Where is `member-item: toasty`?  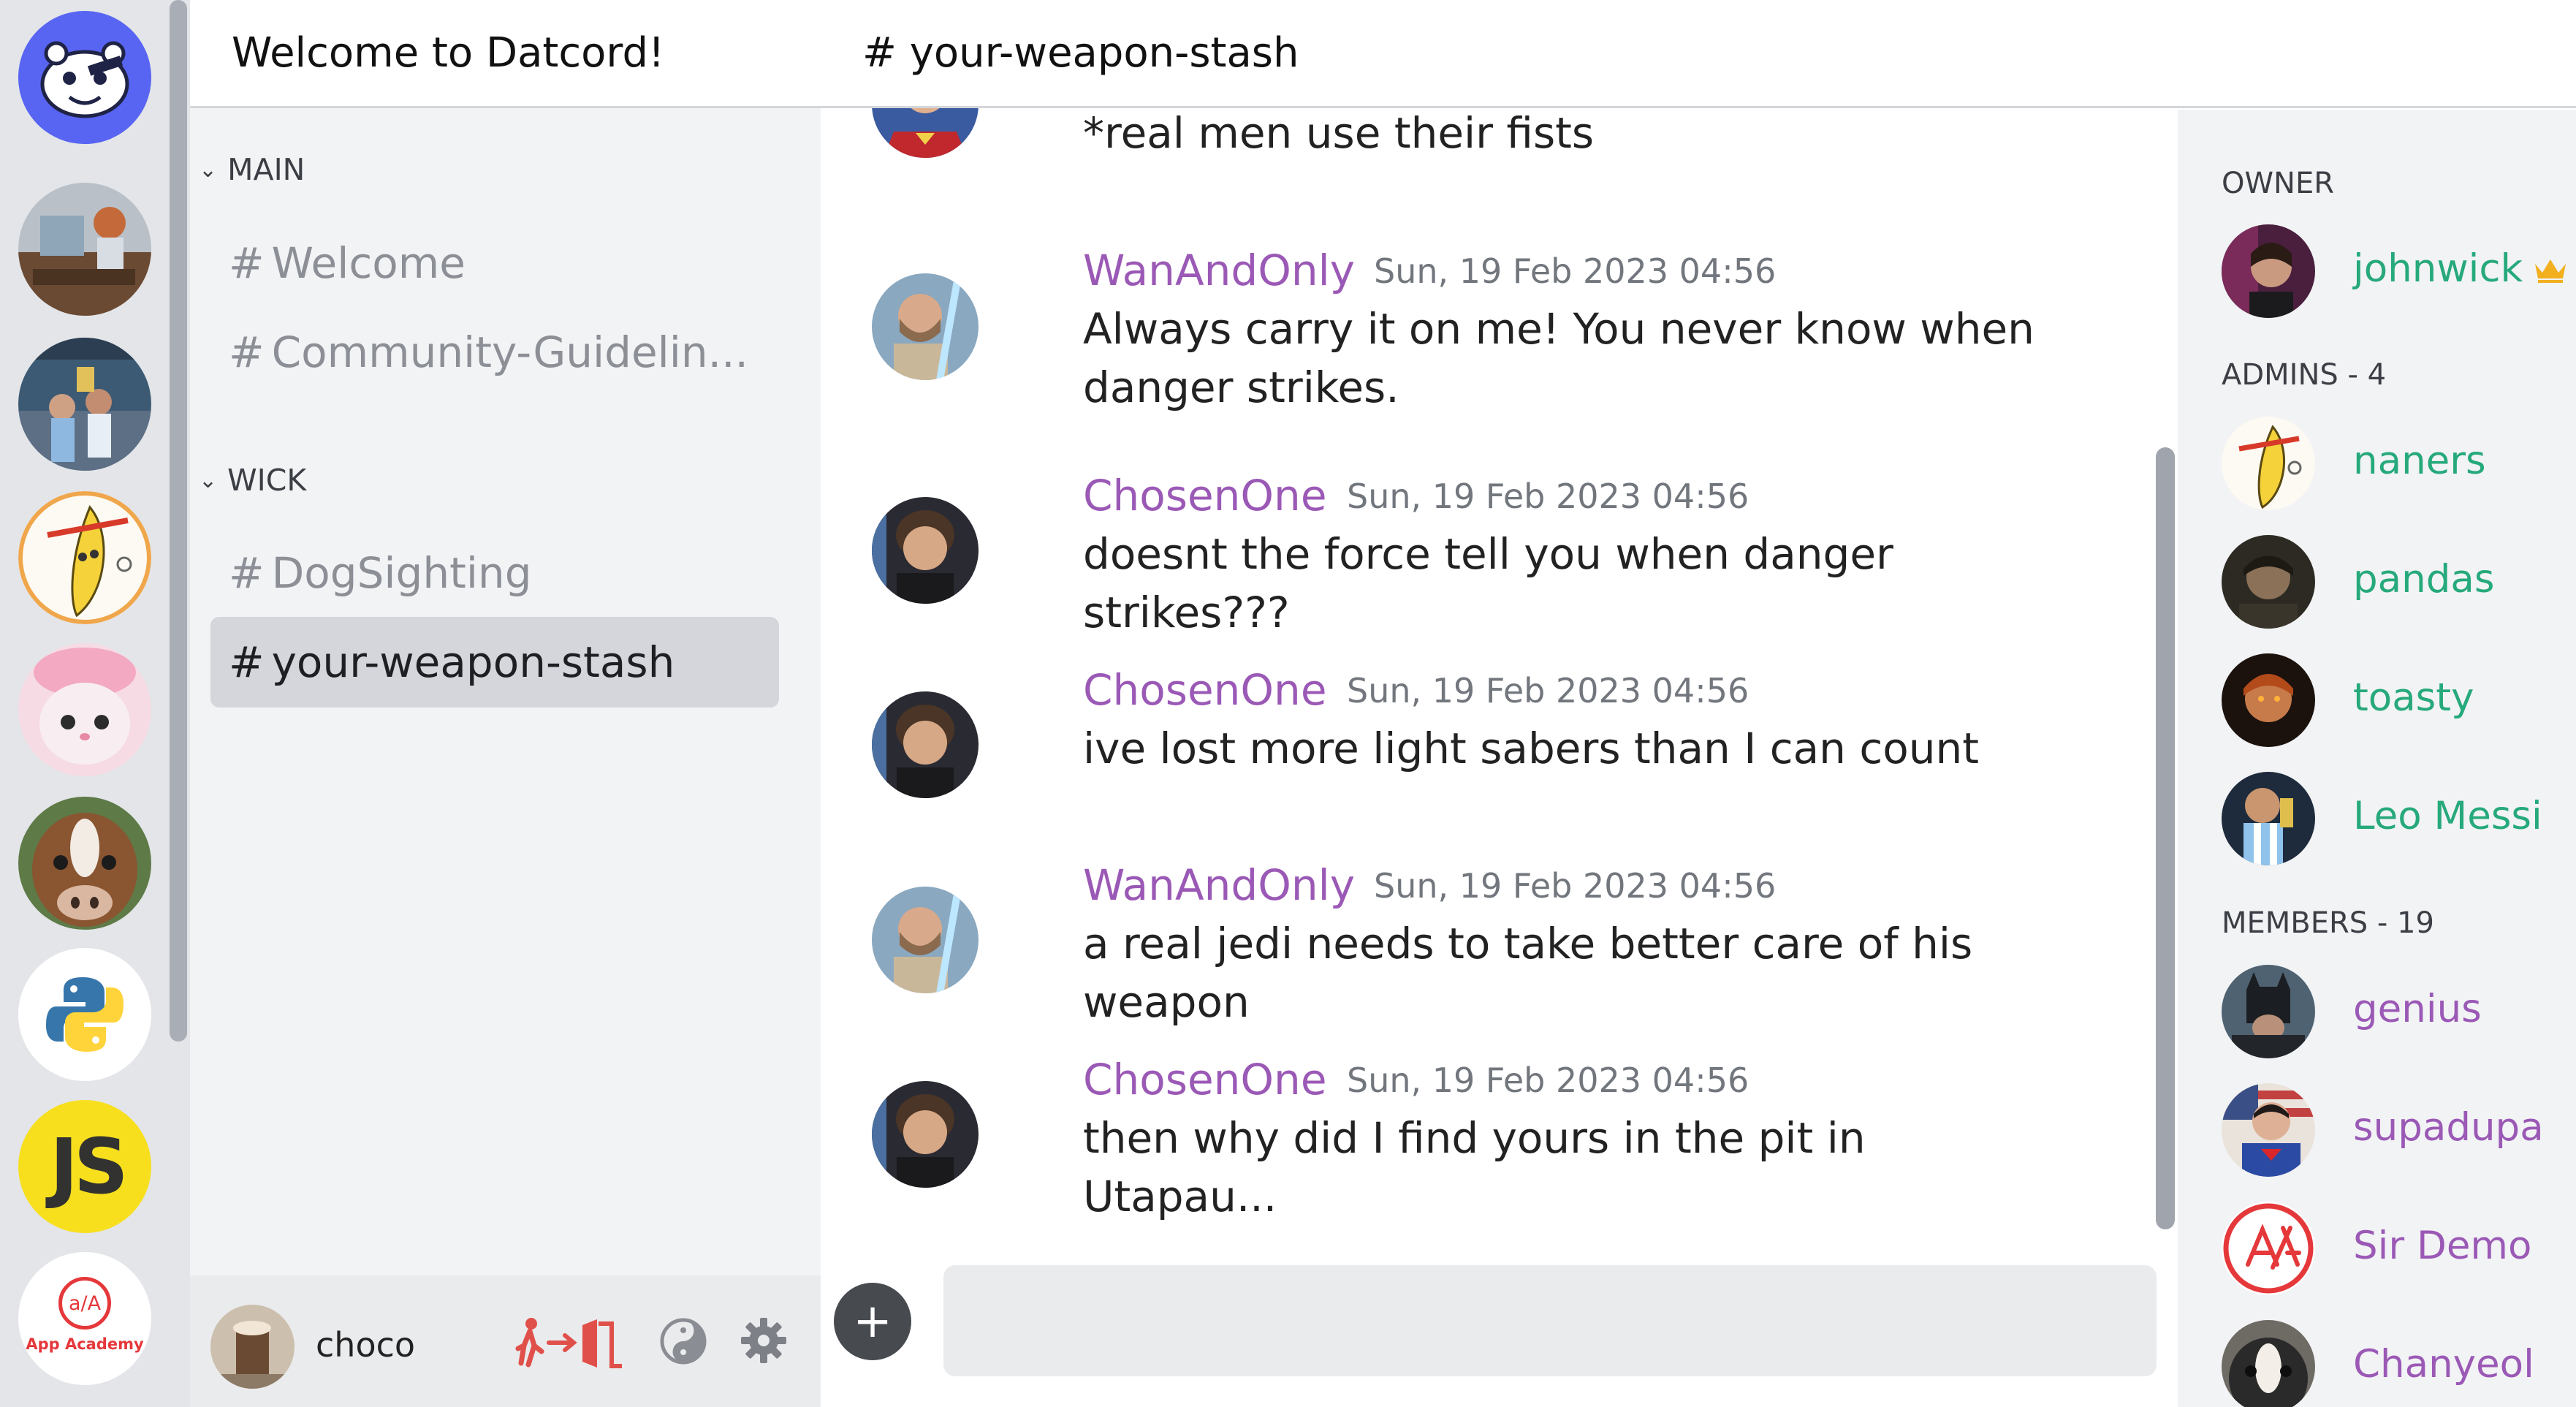
member-item: toasty is located at coordinates (2399, 701).